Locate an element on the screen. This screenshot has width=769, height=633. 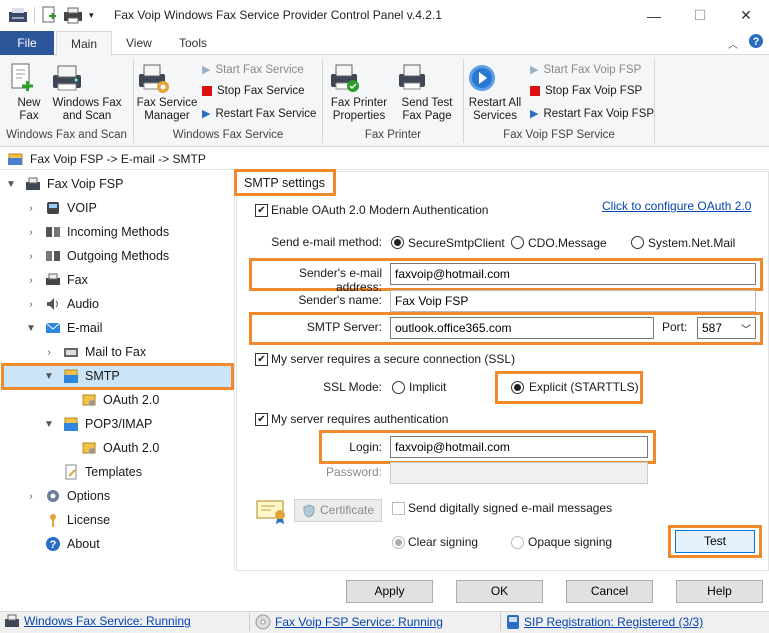
radio-clear-signing is located at coordinates (398, 542).